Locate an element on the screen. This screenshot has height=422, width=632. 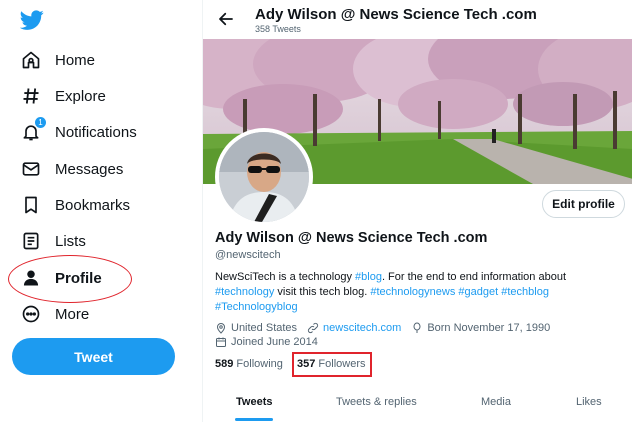
location-item: United States is located at coordinates (256, 328).